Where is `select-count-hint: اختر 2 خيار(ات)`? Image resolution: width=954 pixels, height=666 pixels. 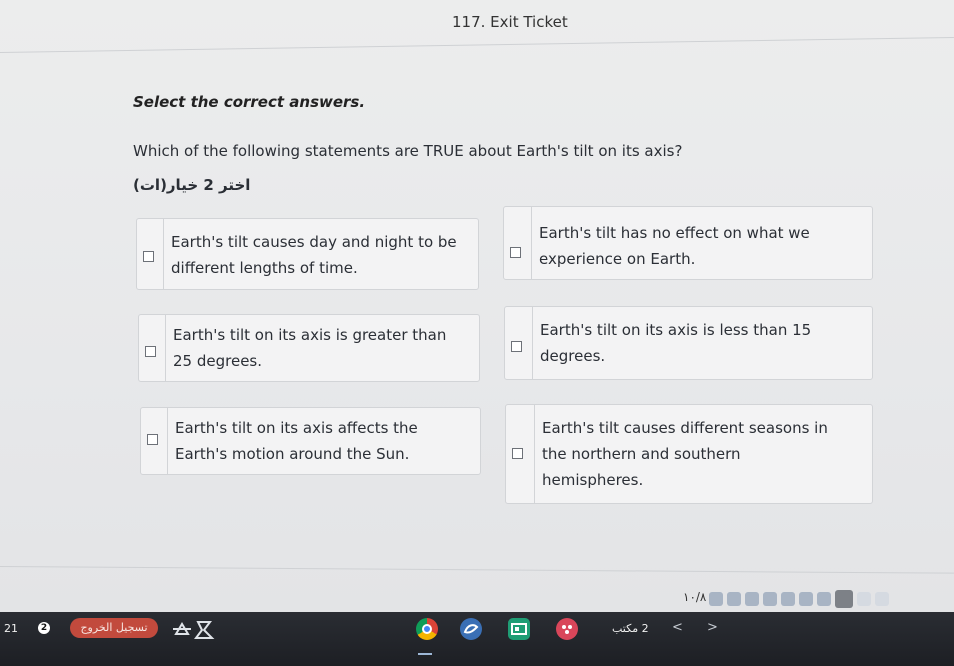
select-count-hint: اختر 2 خيار(ات) is located at coordinates (192, 185).